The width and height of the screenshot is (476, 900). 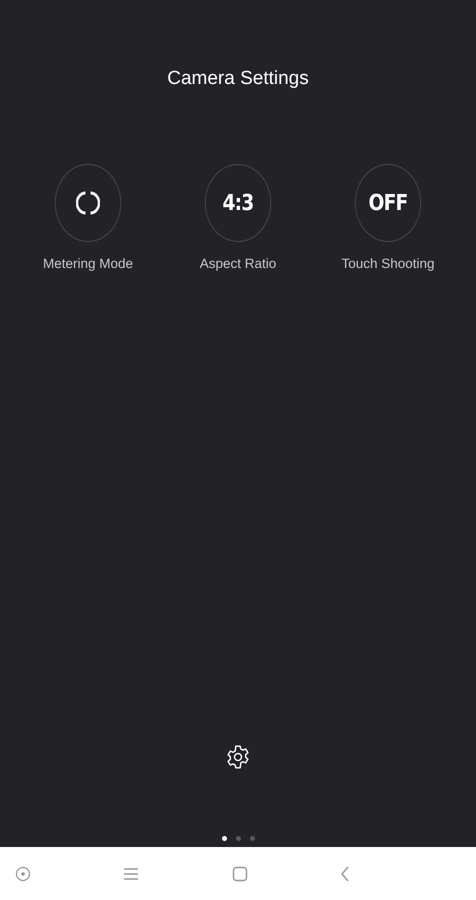 I want to click on back-icon, so click(x=345, y=874).